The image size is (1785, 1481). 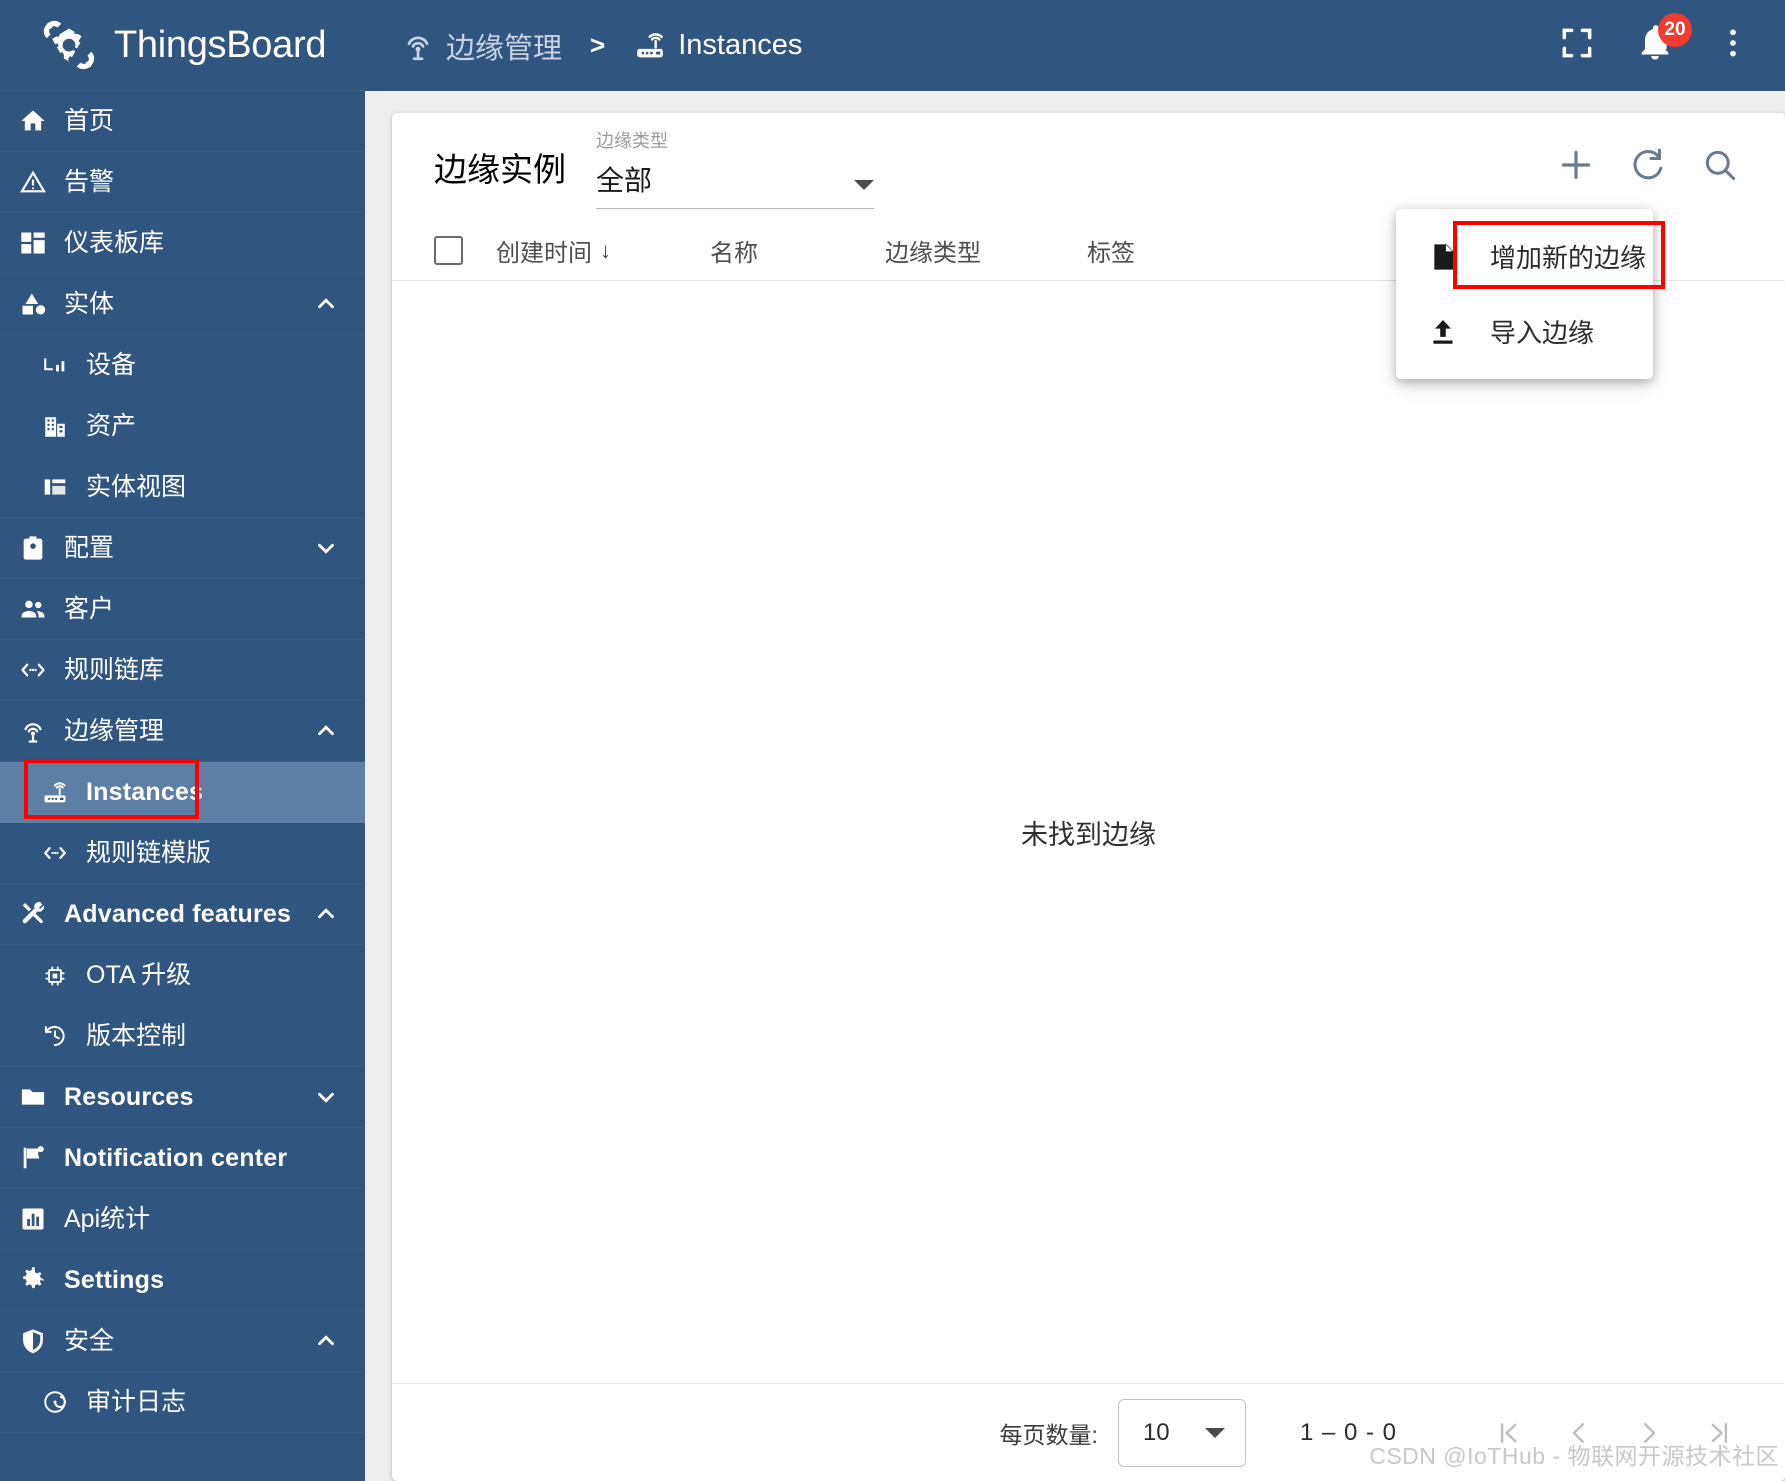 I want to click on sidebar-item-label: 实体视图, so click(x=136, y=486).